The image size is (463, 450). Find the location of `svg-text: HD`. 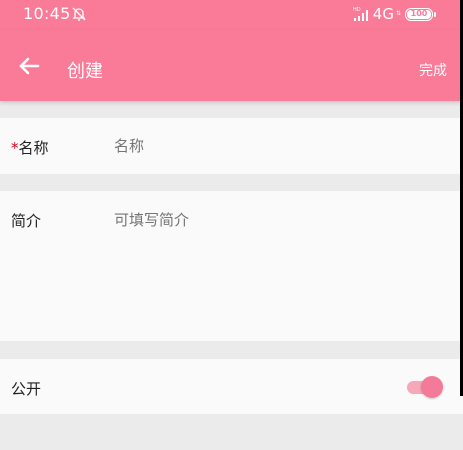

svg-text: HD is located at coordinates (357, 10).